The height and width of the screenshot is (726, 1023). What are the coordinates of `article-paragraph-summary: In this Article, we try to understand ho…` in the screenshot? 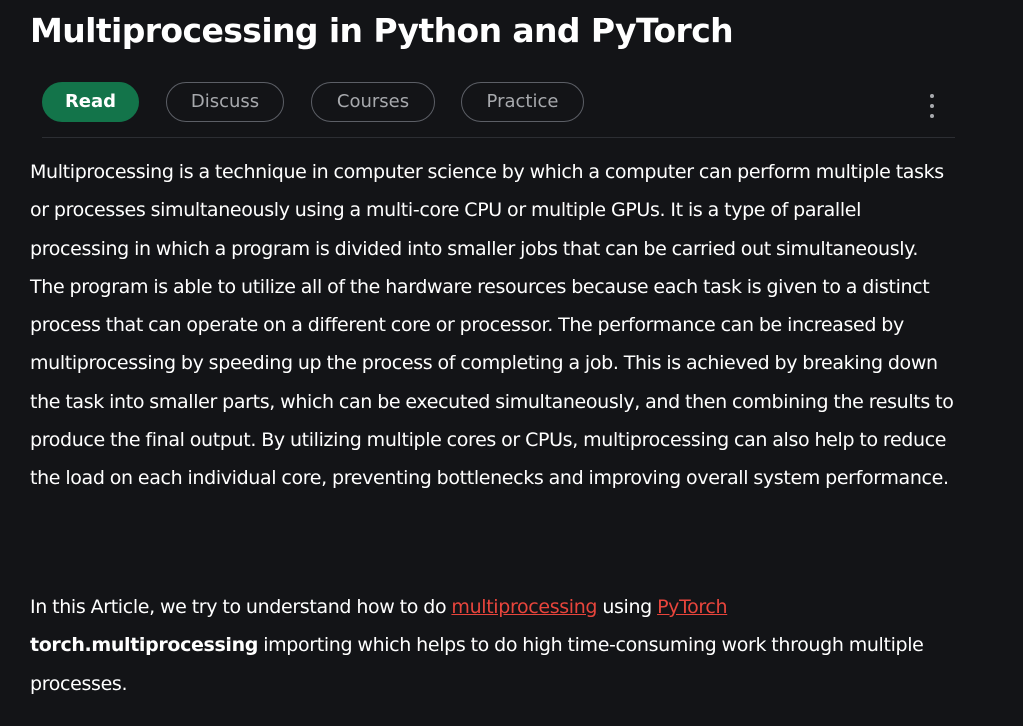 It's located at (492, 645).